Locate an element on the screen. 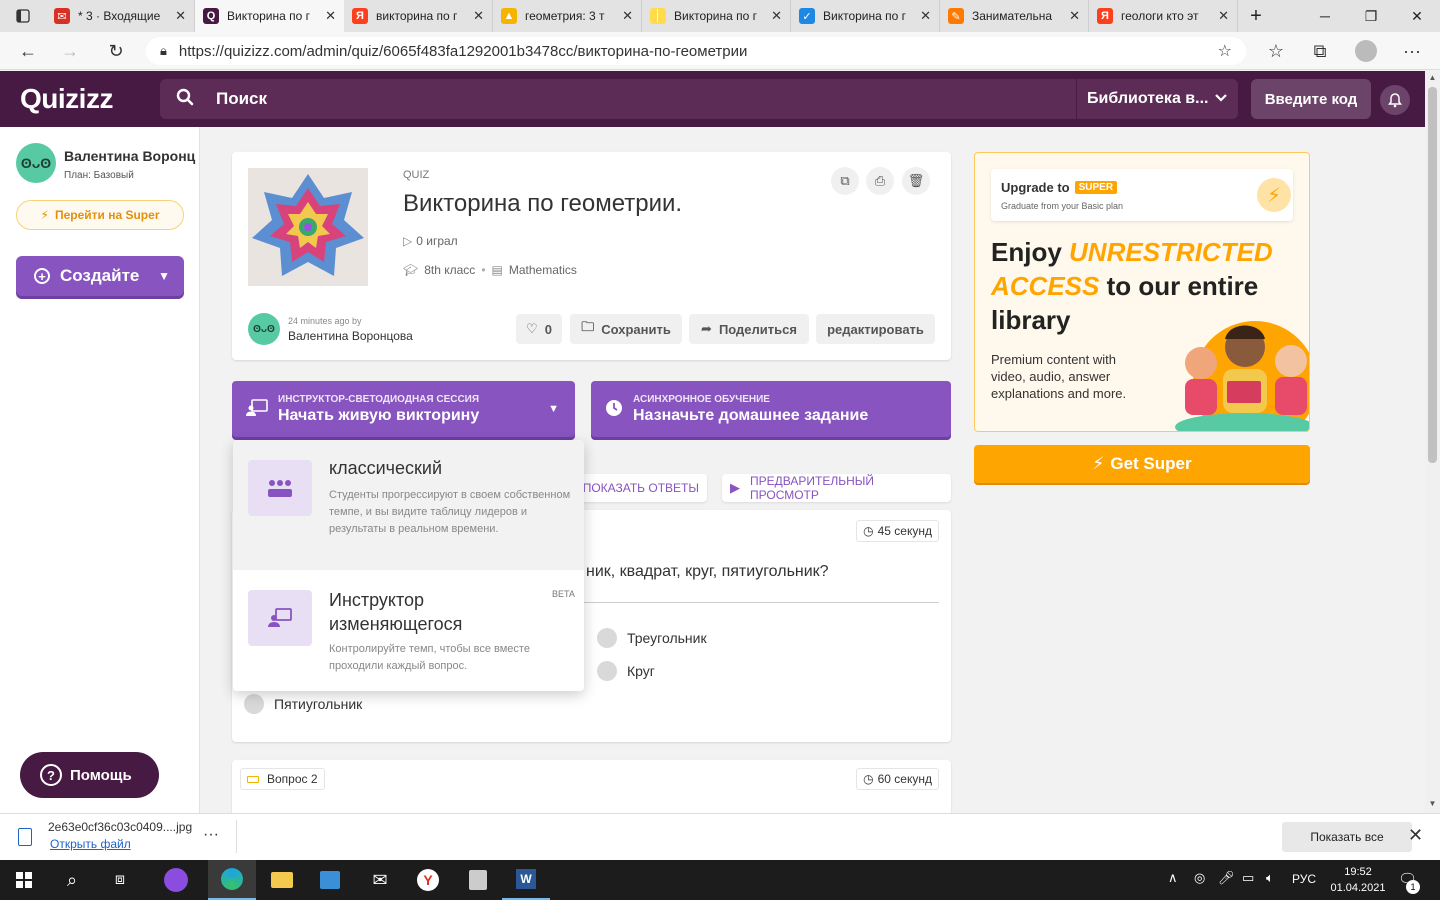  tray-display-icon: ▭ is located at coordinates (1248, 878).